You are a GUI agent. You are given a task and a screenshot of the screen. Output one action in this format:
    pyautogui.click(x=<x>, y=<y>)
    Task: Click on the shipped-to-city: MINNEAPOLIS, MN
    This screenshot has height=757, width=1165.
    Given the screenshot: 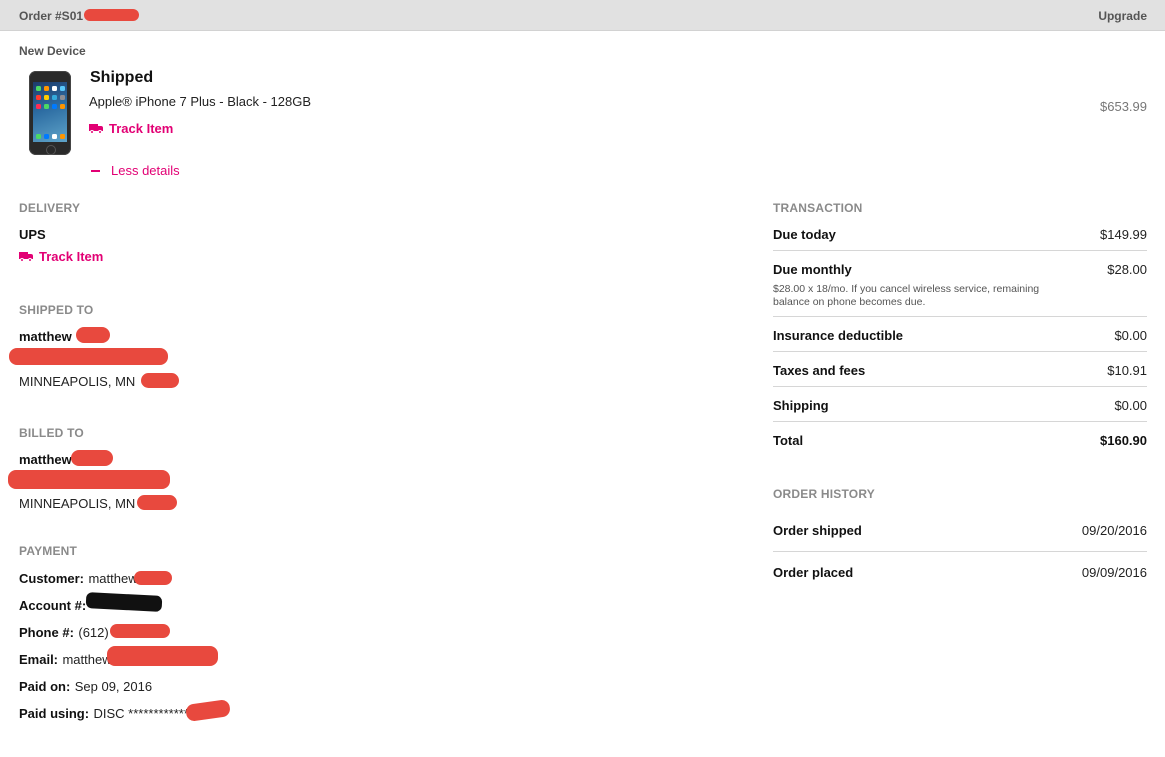 What is the action you would take?
    pyautogui.click(x=77, y=381)
    